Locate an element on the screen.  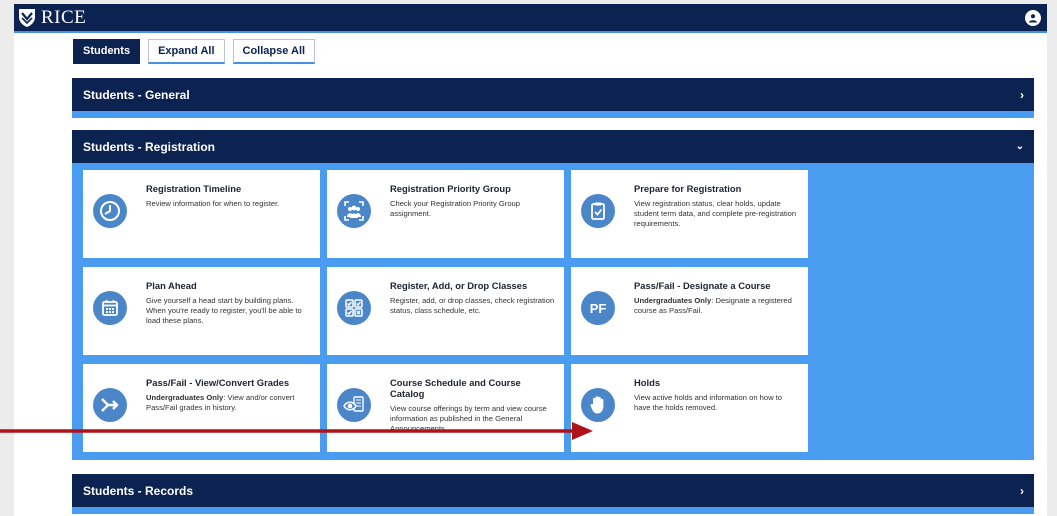
section-header-general: Students - General › is located at coordinates (553, 94).